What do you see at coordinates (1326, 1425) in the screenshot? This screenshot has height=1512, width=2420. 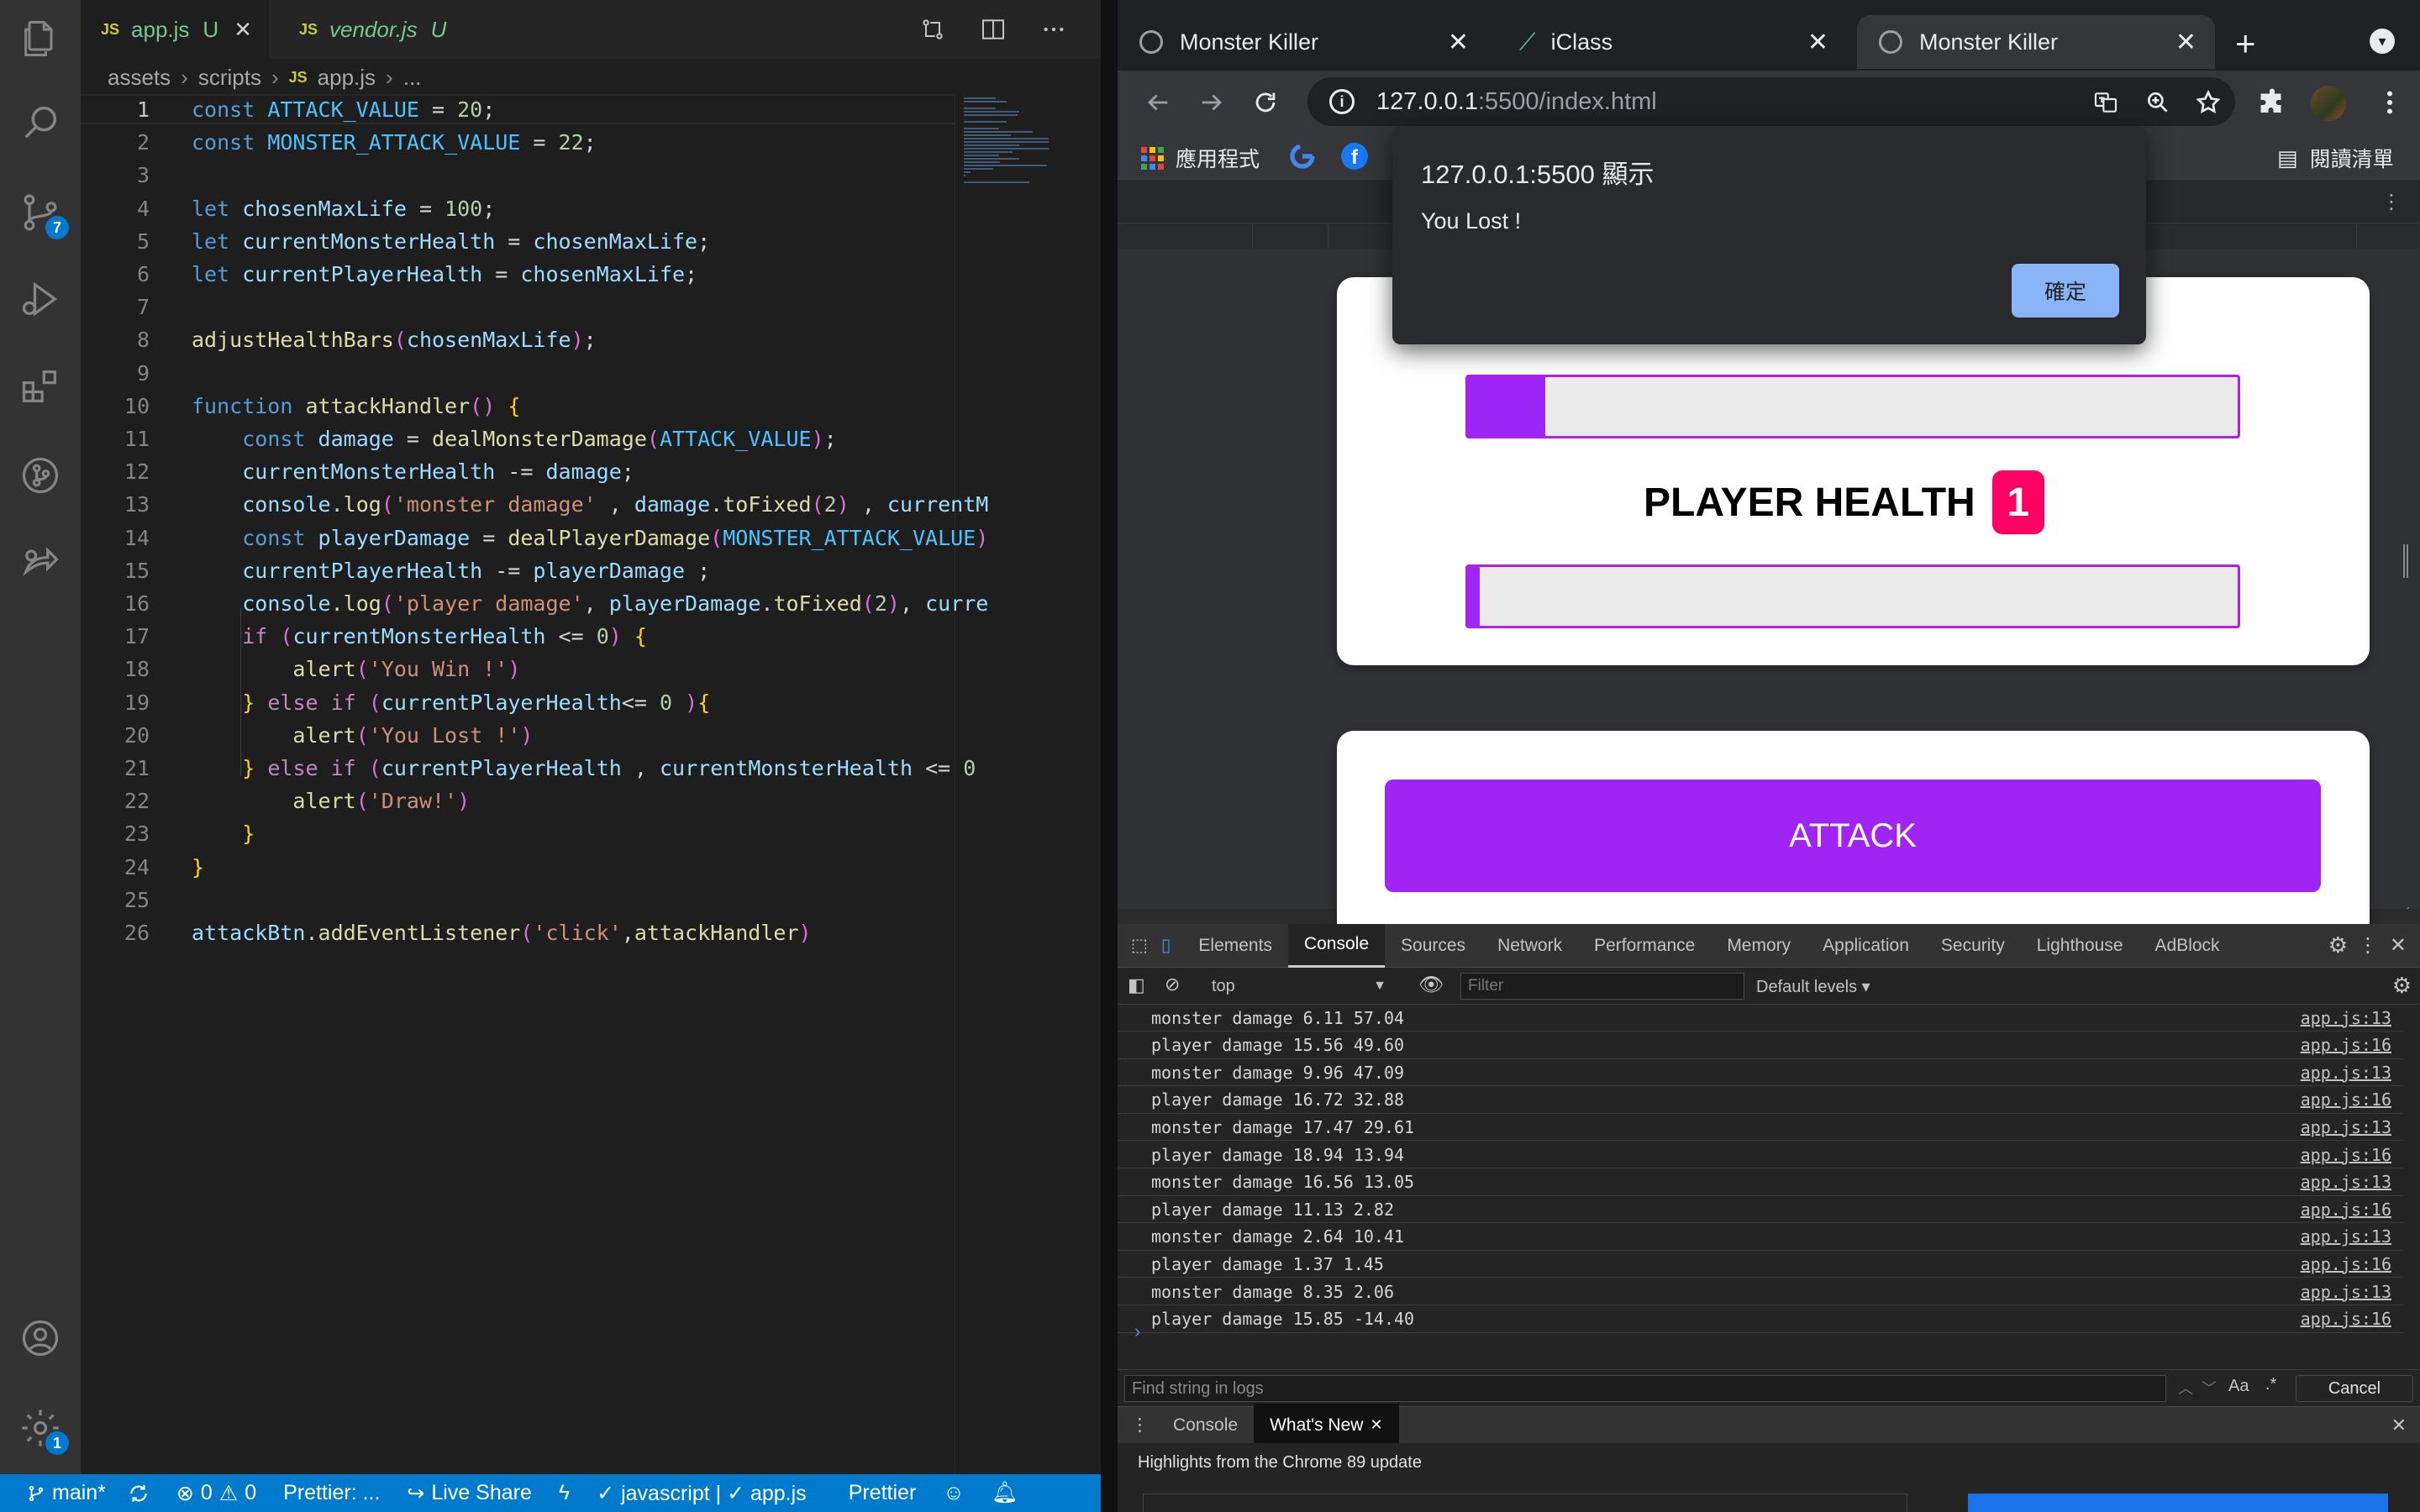 I see `drawer-tab-whats-new: What's New ✕` at bounding box center [1326, 1425].